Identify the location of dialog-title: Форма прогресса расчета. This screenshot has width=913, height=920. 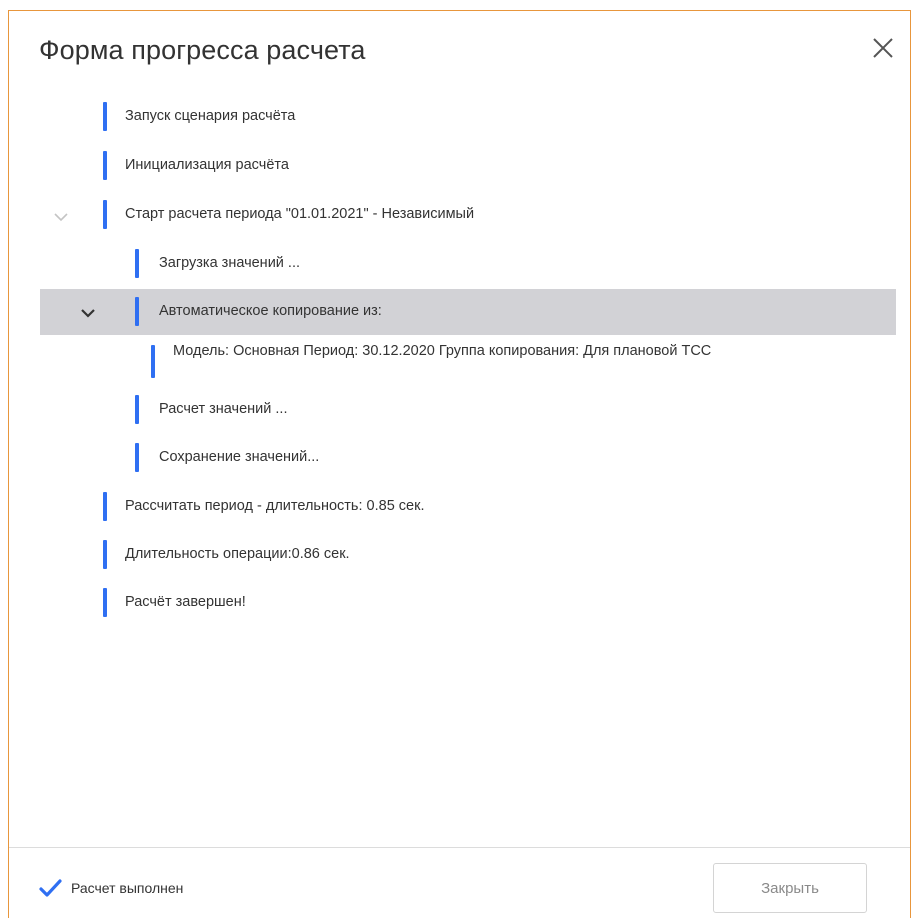
(202, 50).